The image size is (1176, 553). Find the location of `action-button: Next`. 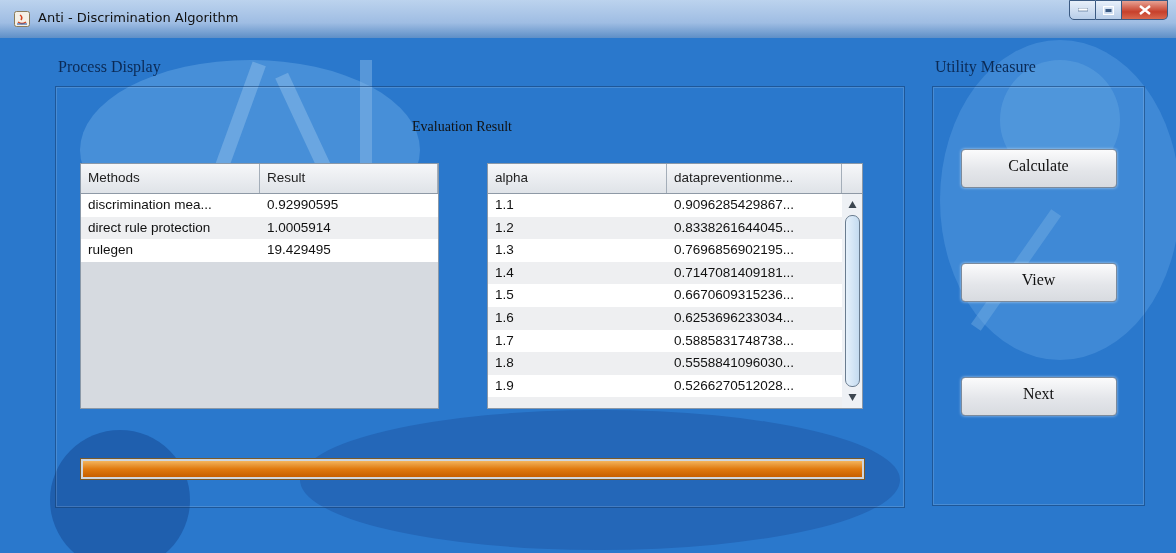

action-button: Next is located at coordinates (1038, 396).